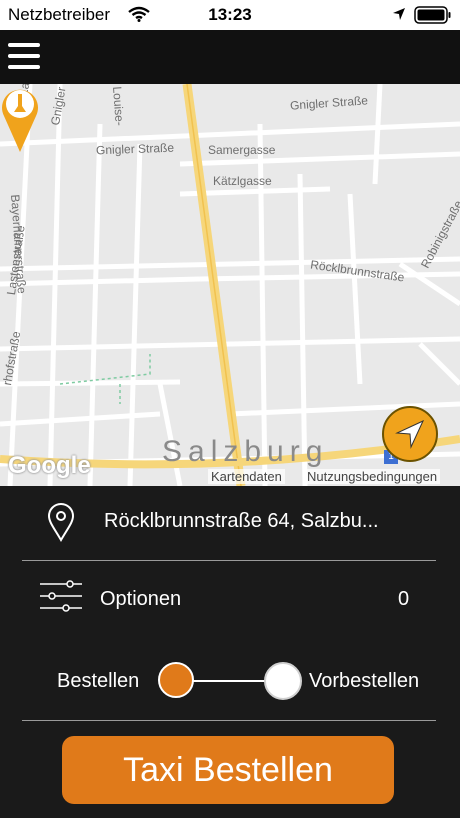 This screenshot has width=460, height=818. What do you see at coordinates (228, 770) in the screenshot?
I see `order-taxi-button: Taxi Bestellen` at bounding box center [228, 770].